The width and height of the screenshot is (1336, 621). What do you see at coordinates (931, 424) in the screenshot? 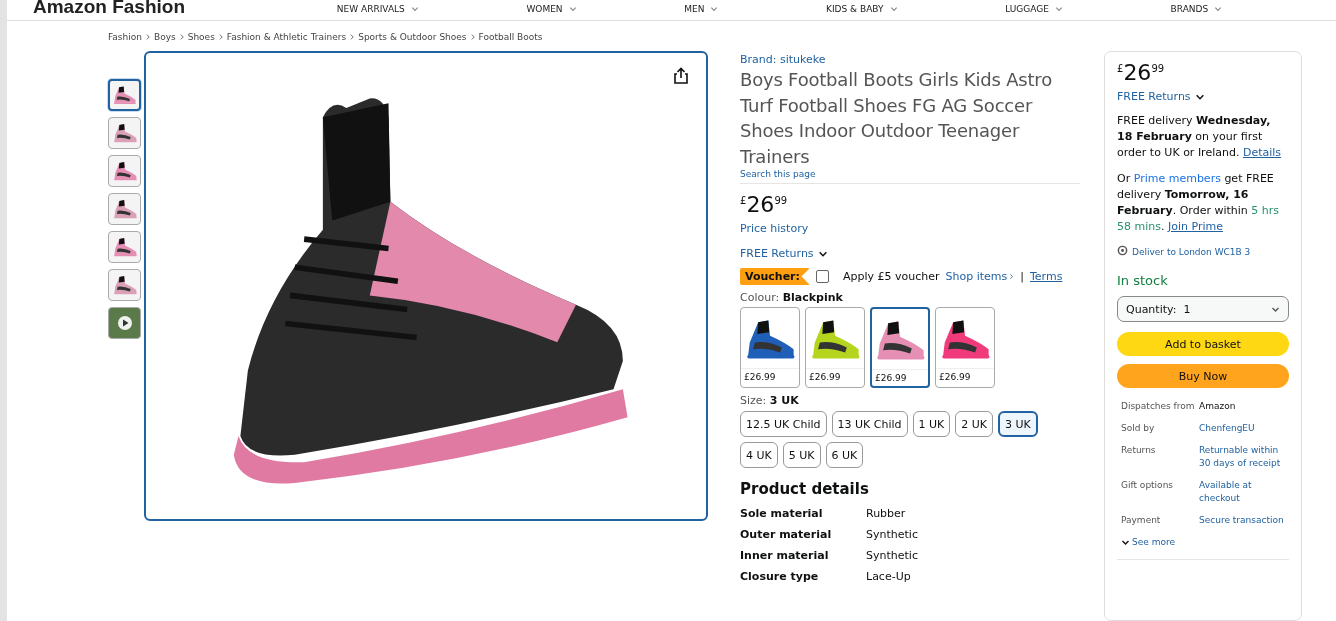
I see `size-option: 1 UK` at bounding box center [931, 424].